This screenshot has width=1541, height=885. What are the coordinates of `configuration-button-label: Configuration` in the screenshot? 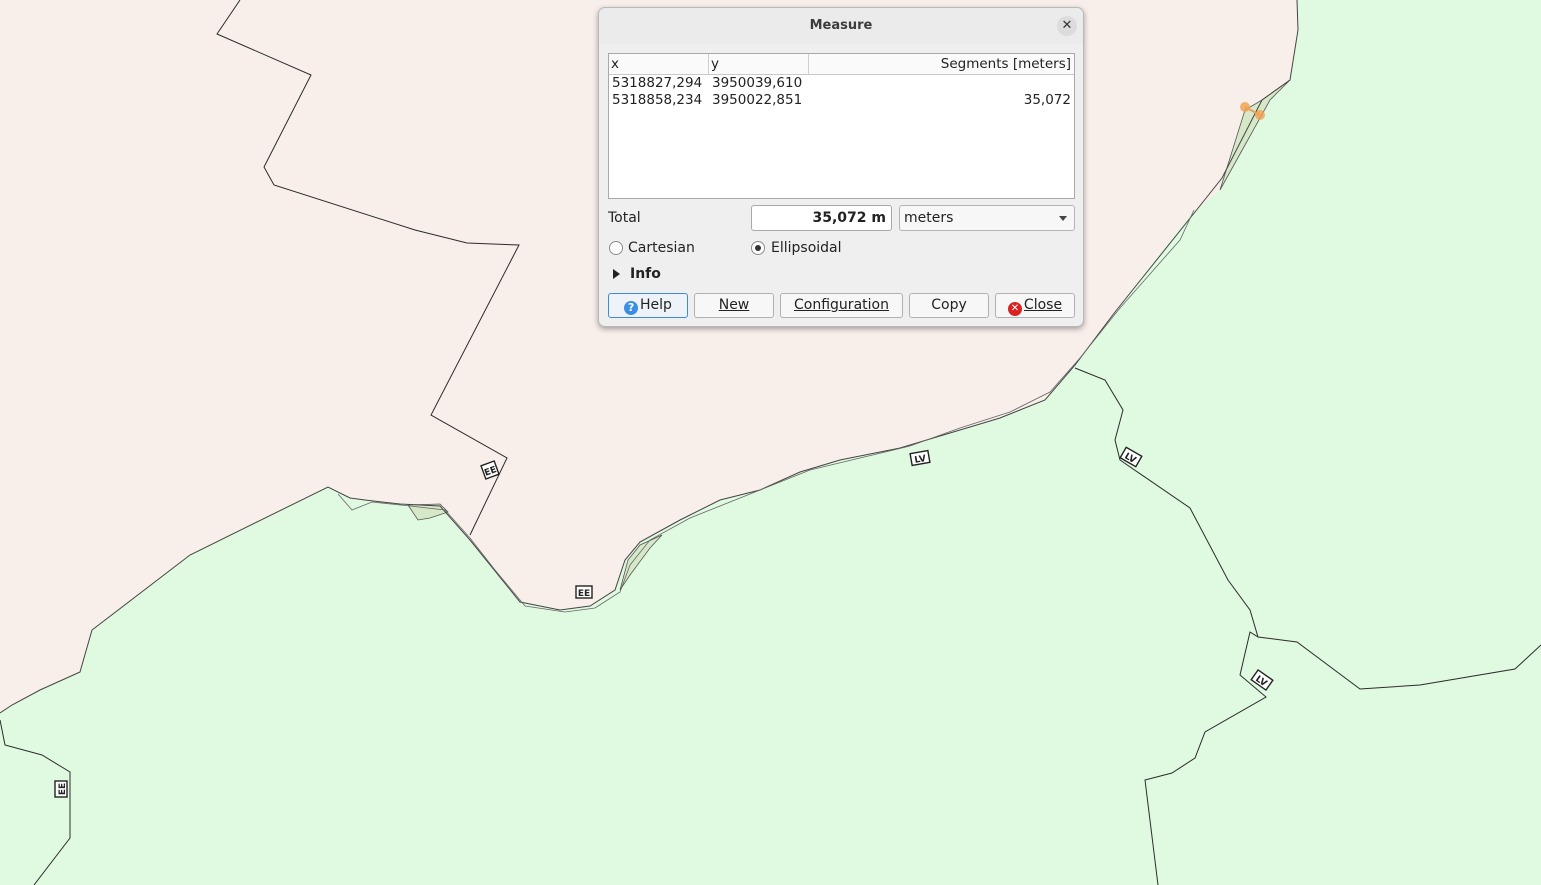 It's located at (841, 305).